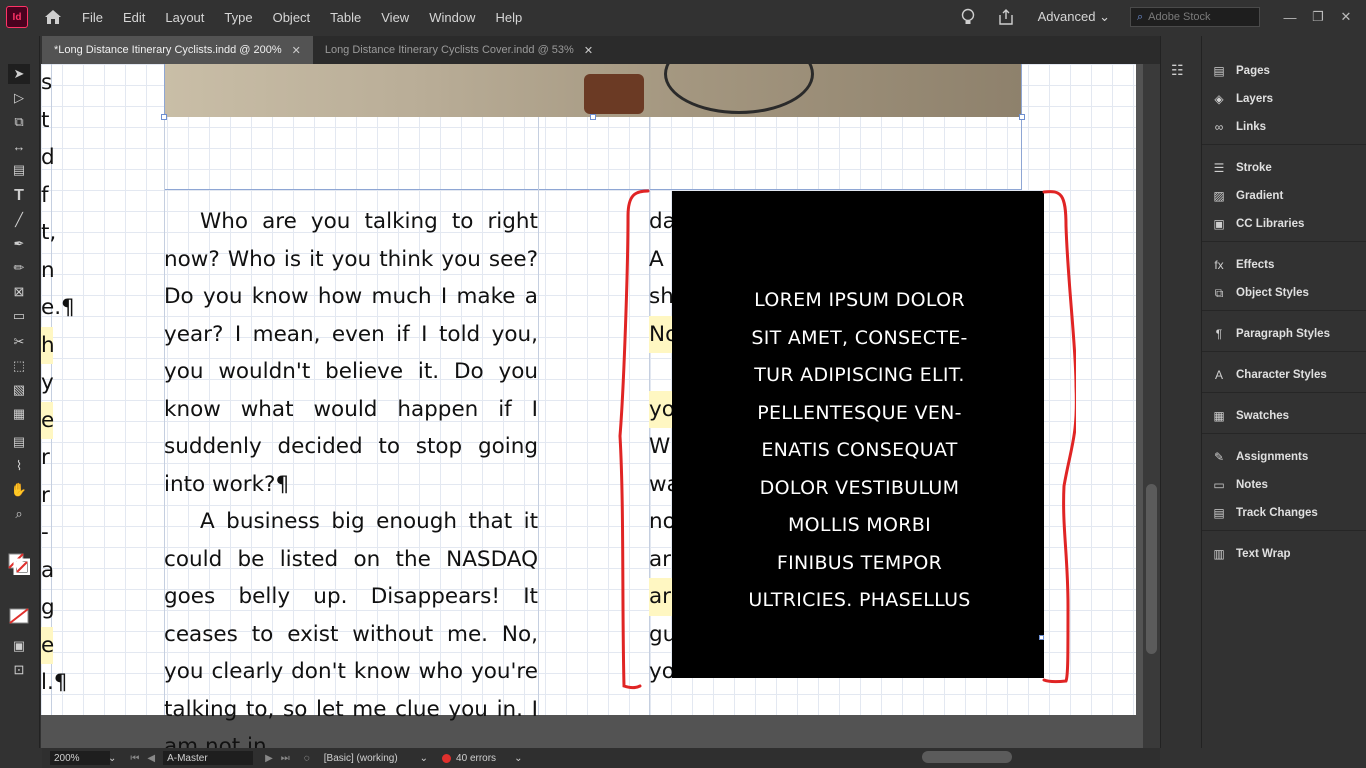  I want to click on previous-page-icon: ◀, so click(151, 758).